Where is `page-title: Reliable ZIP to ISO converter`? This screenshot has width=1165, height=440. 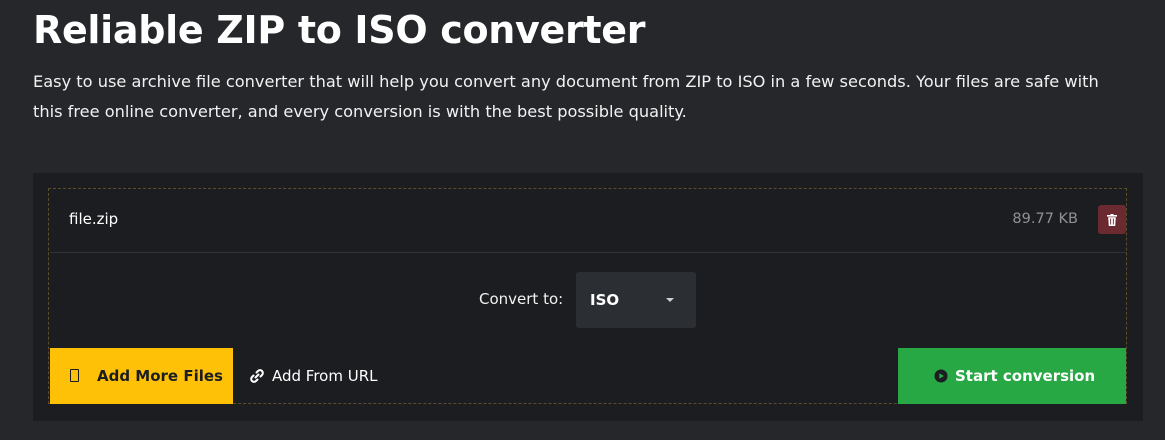
page-title: Reliable ZIP to ISO converter is located at coordinates (339, 30).